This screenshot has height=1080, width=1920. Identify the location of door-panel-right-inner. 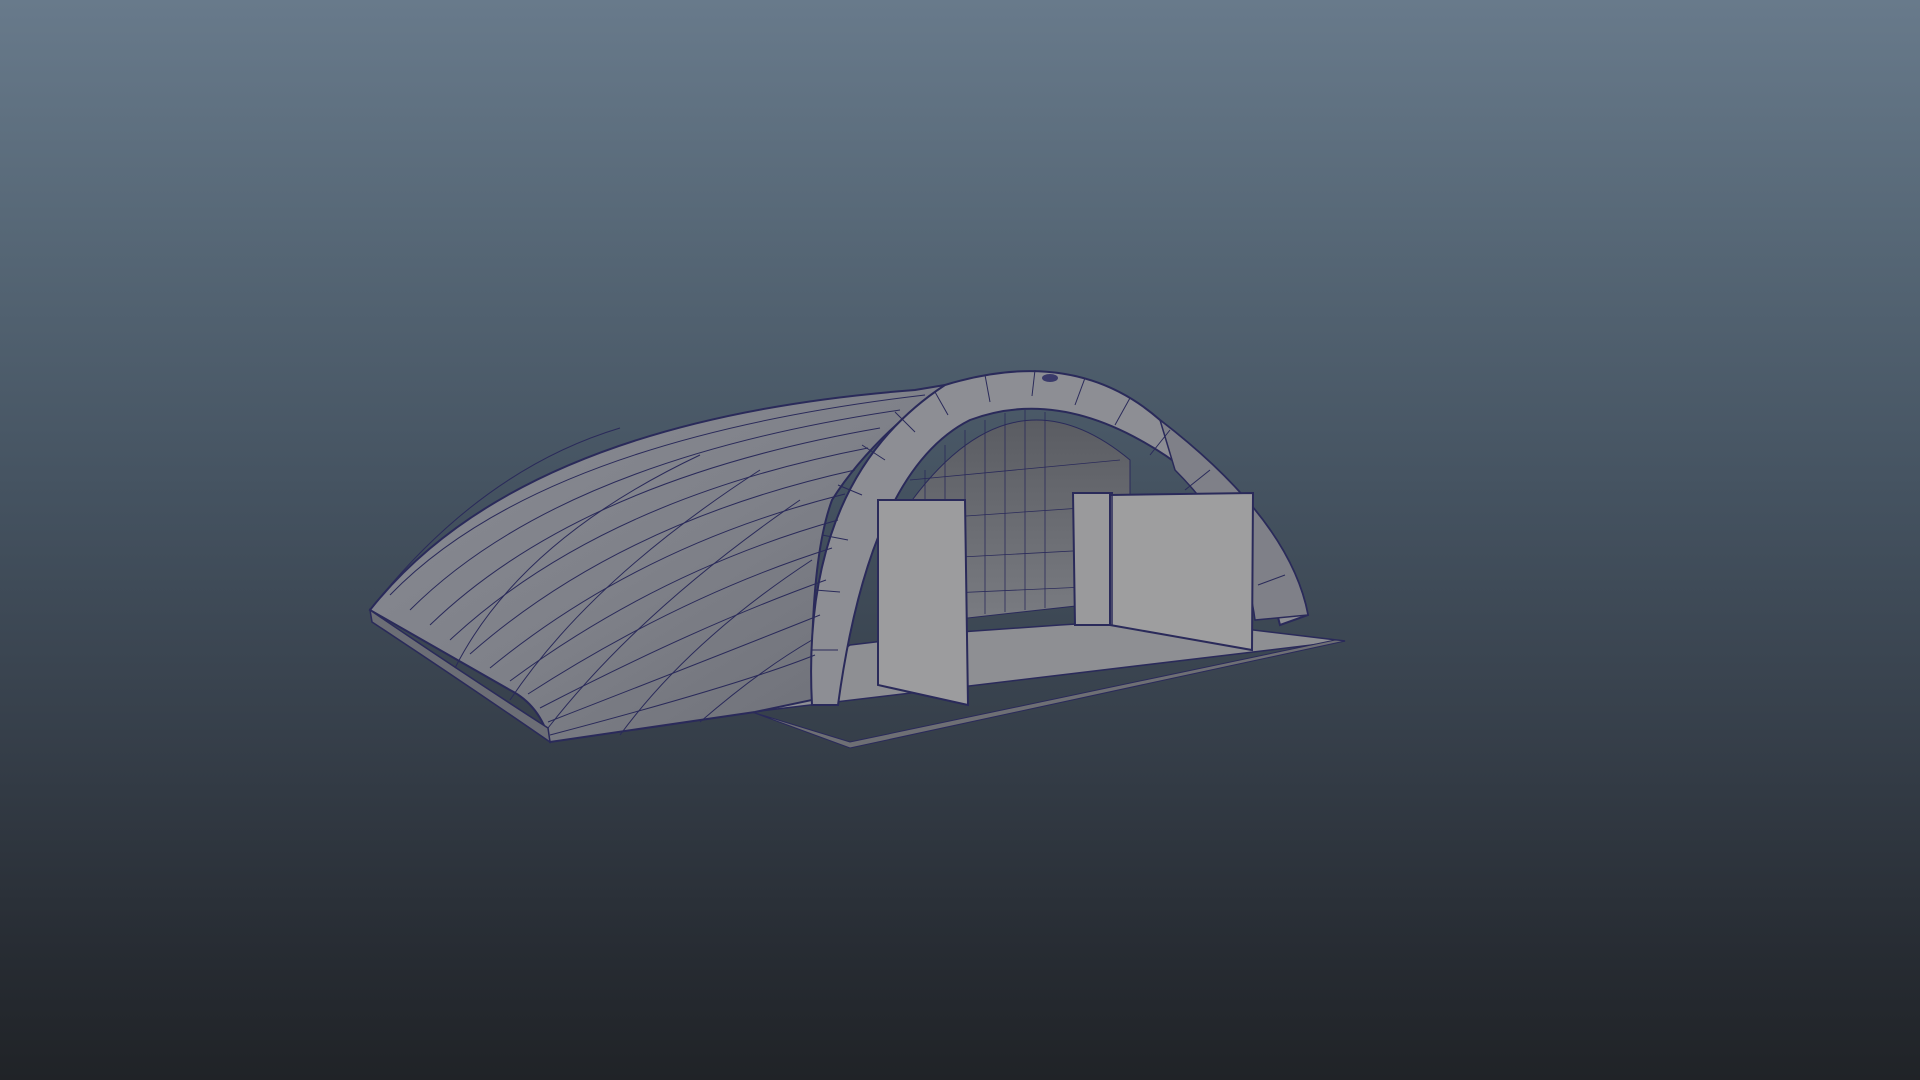
(1092, 559).